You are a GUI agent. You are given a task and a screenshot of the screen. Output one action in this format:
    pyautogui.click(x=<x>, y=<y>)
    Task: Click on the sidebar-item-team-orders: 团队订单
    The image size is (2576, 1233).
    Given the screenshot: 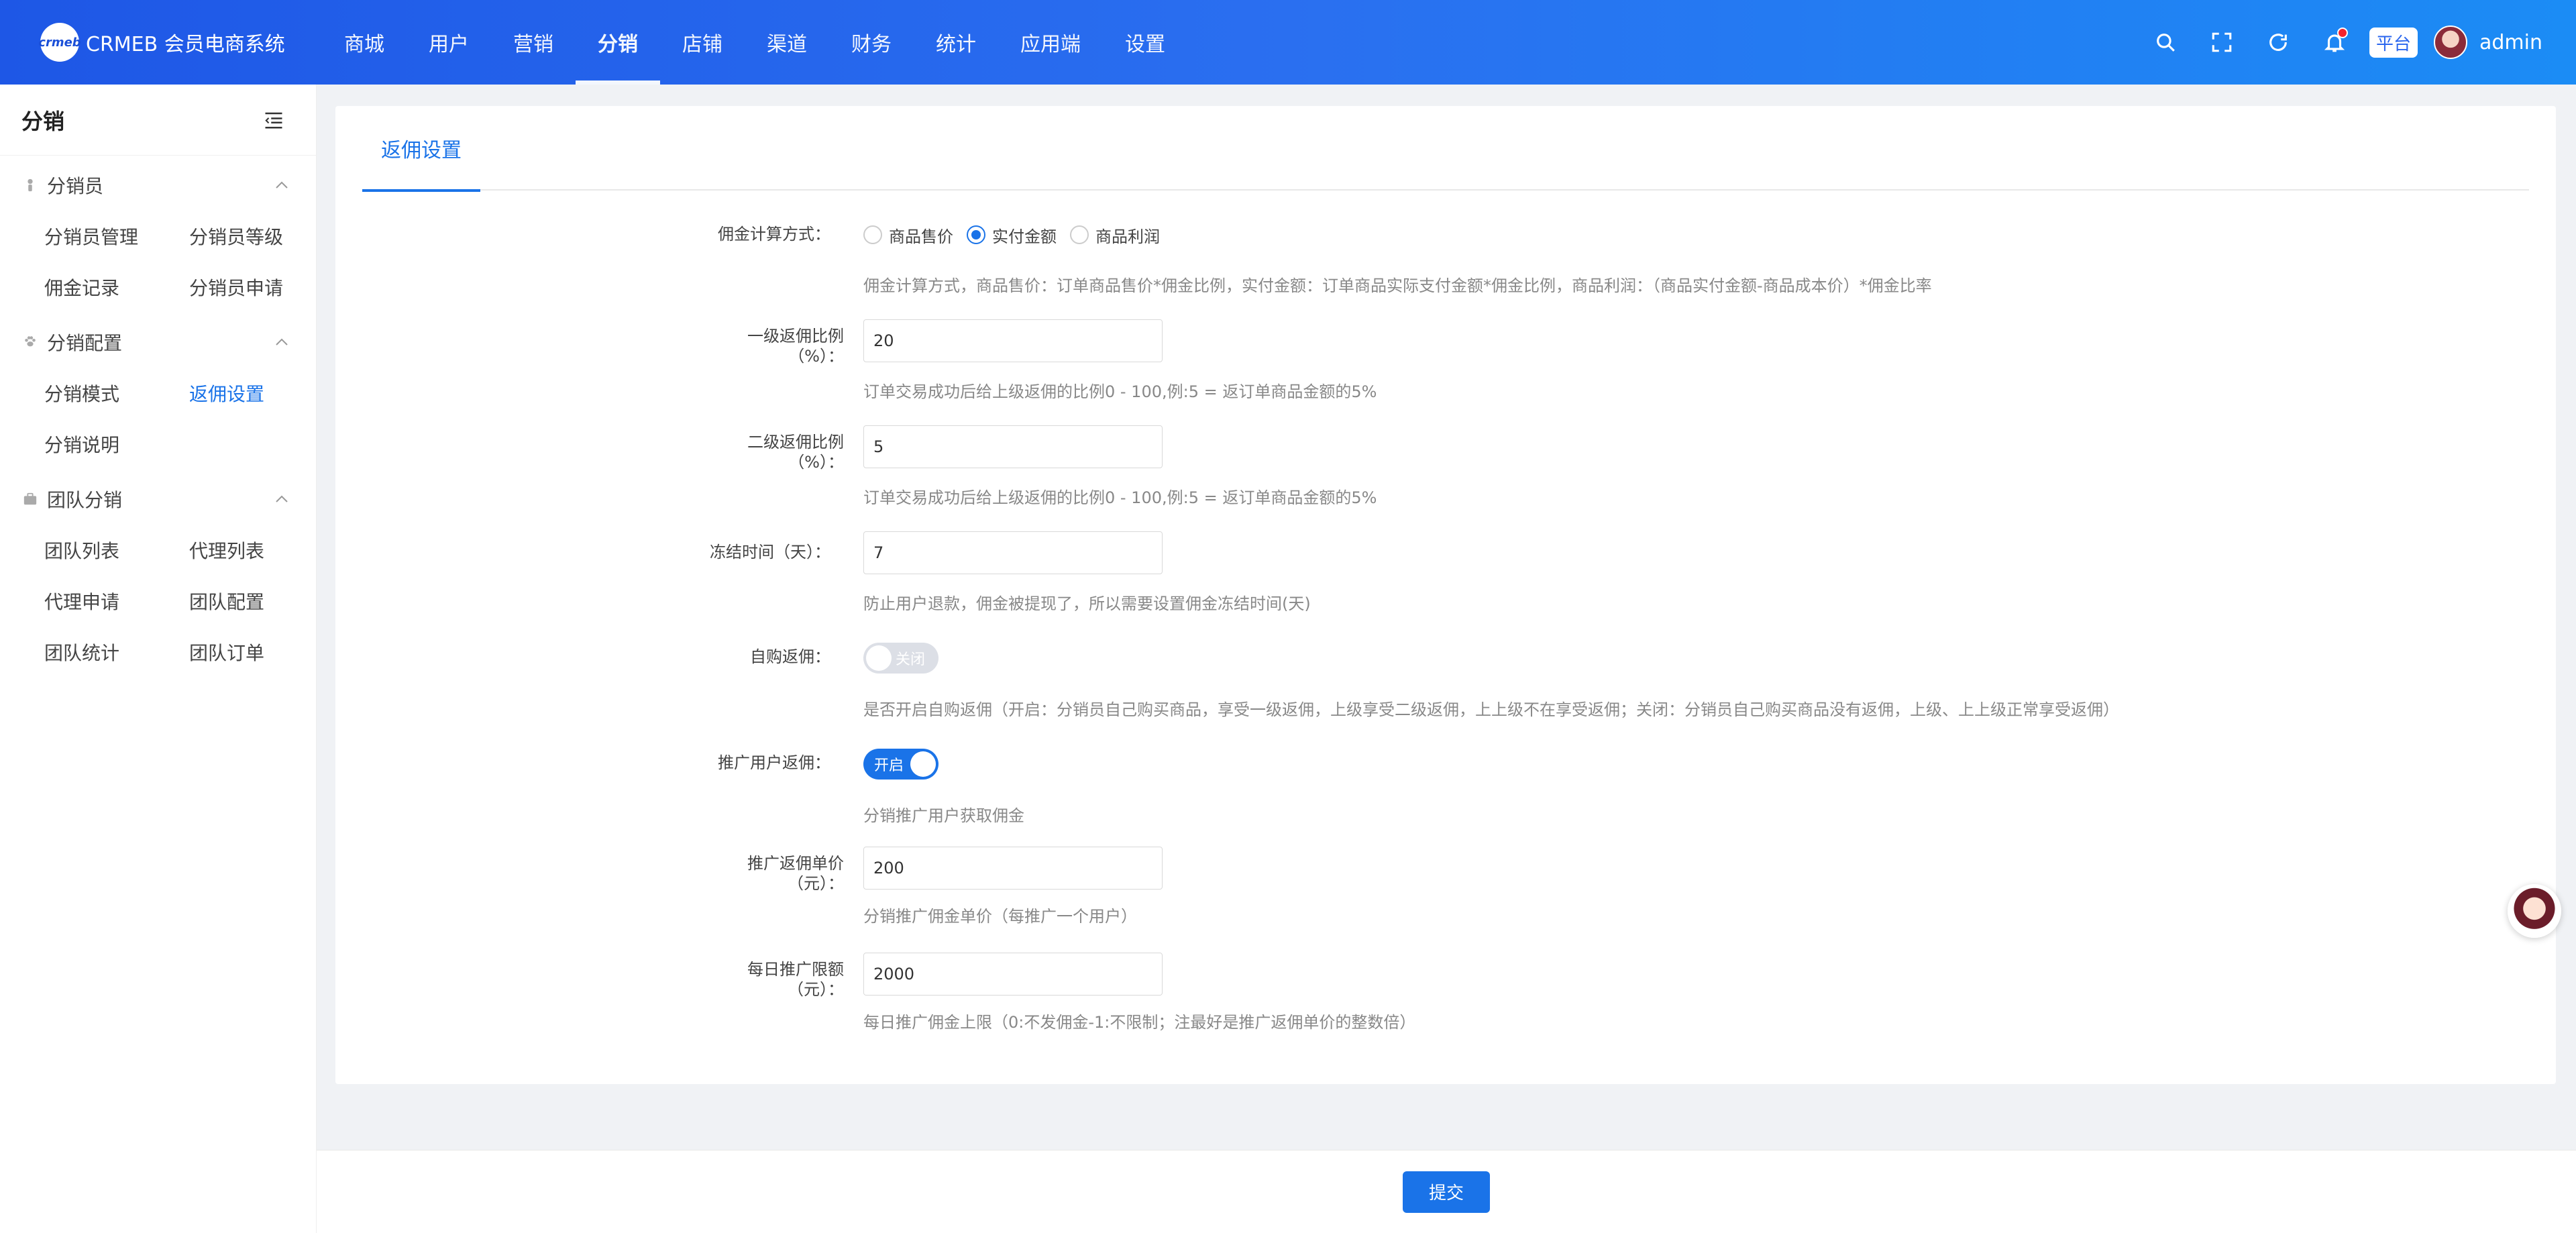 What is the action you would take?
    pyautogui.click(x=261, y=653)
    